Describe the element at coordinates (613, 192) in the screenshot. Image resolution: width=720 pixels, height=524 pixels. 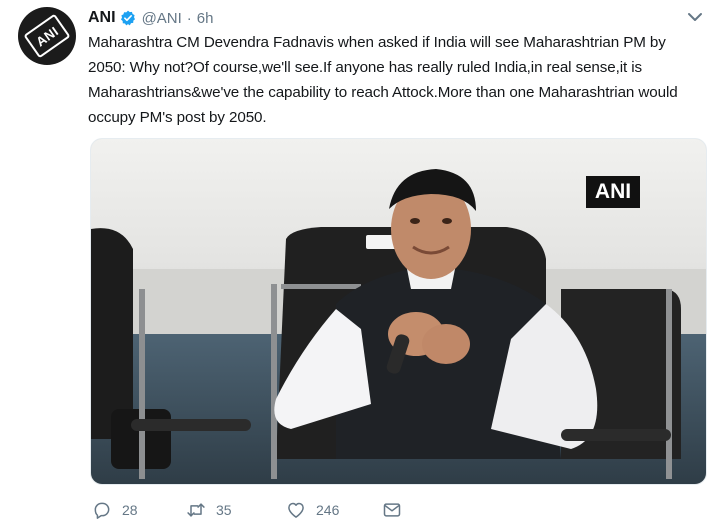
I see `media-watermark: ANI` at that location.